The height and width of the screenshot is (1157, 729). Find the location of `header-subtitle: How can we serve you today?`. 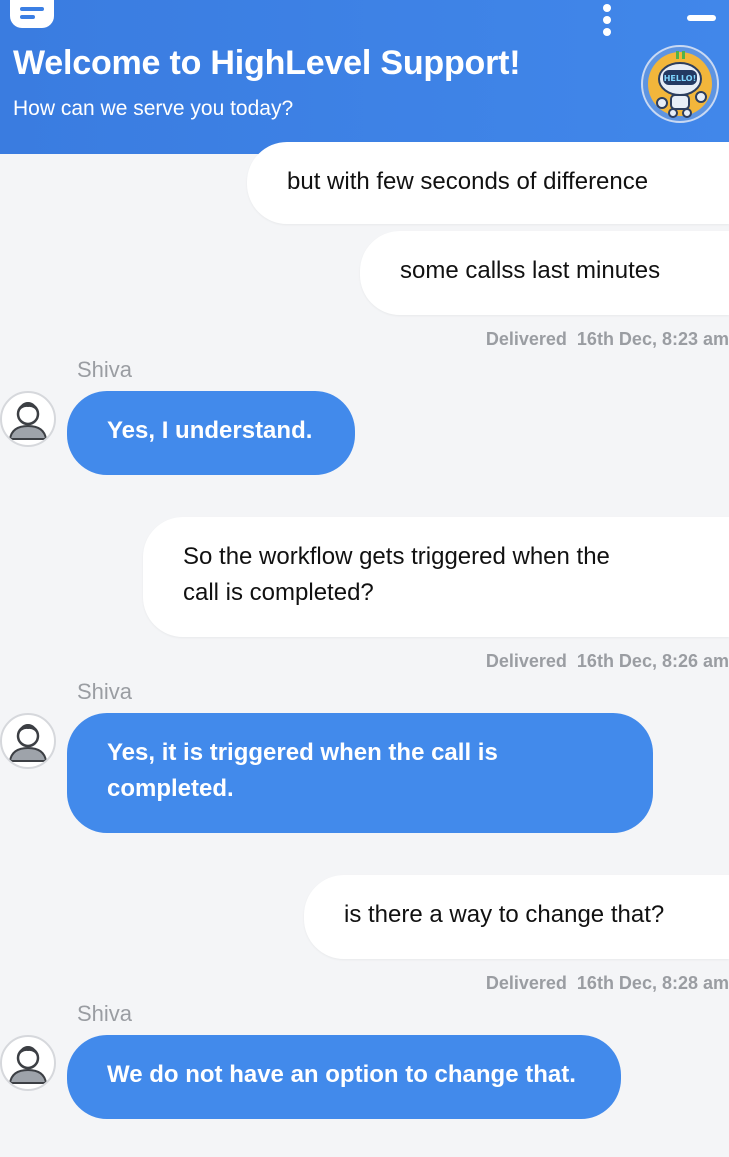

header-subtitle: How can we serve you today? is located at coordinates (153, 108).